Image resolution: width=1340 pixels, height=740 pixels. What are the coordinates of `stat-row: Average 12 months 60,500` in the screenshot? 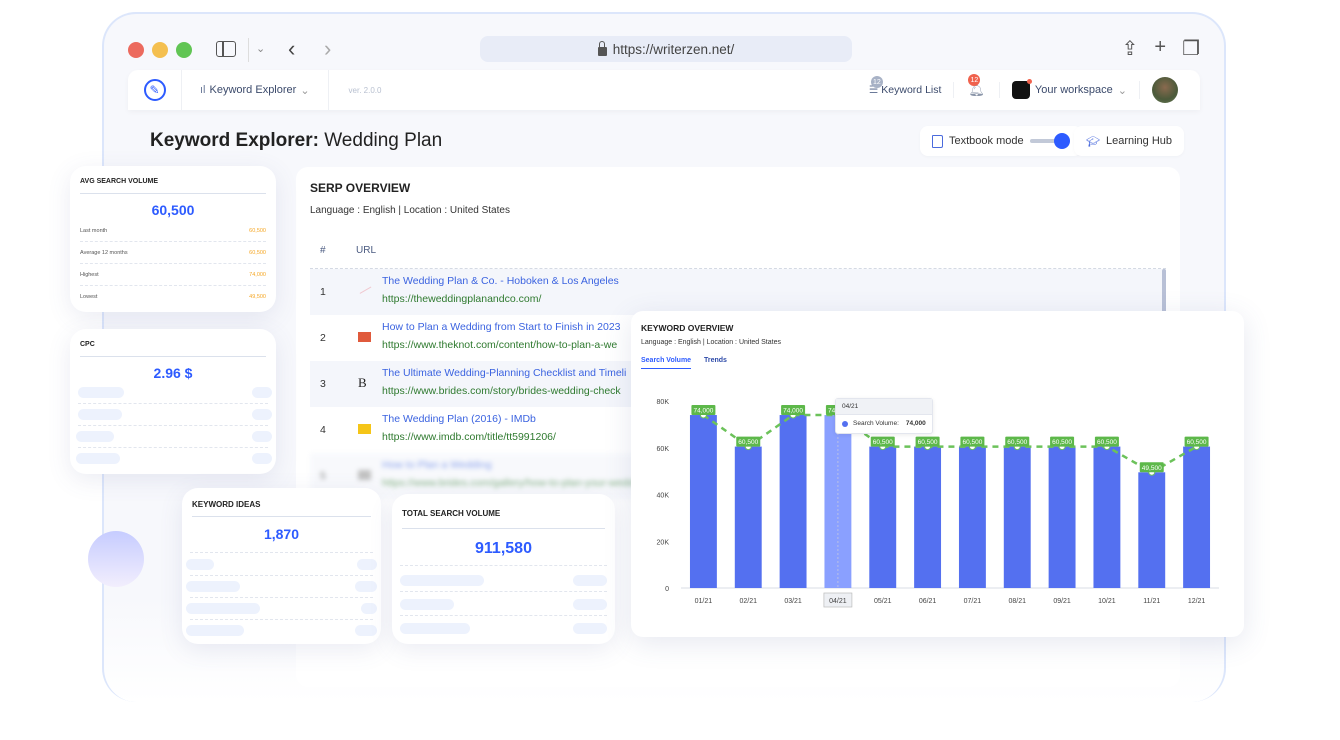 It's located at (173, 253).